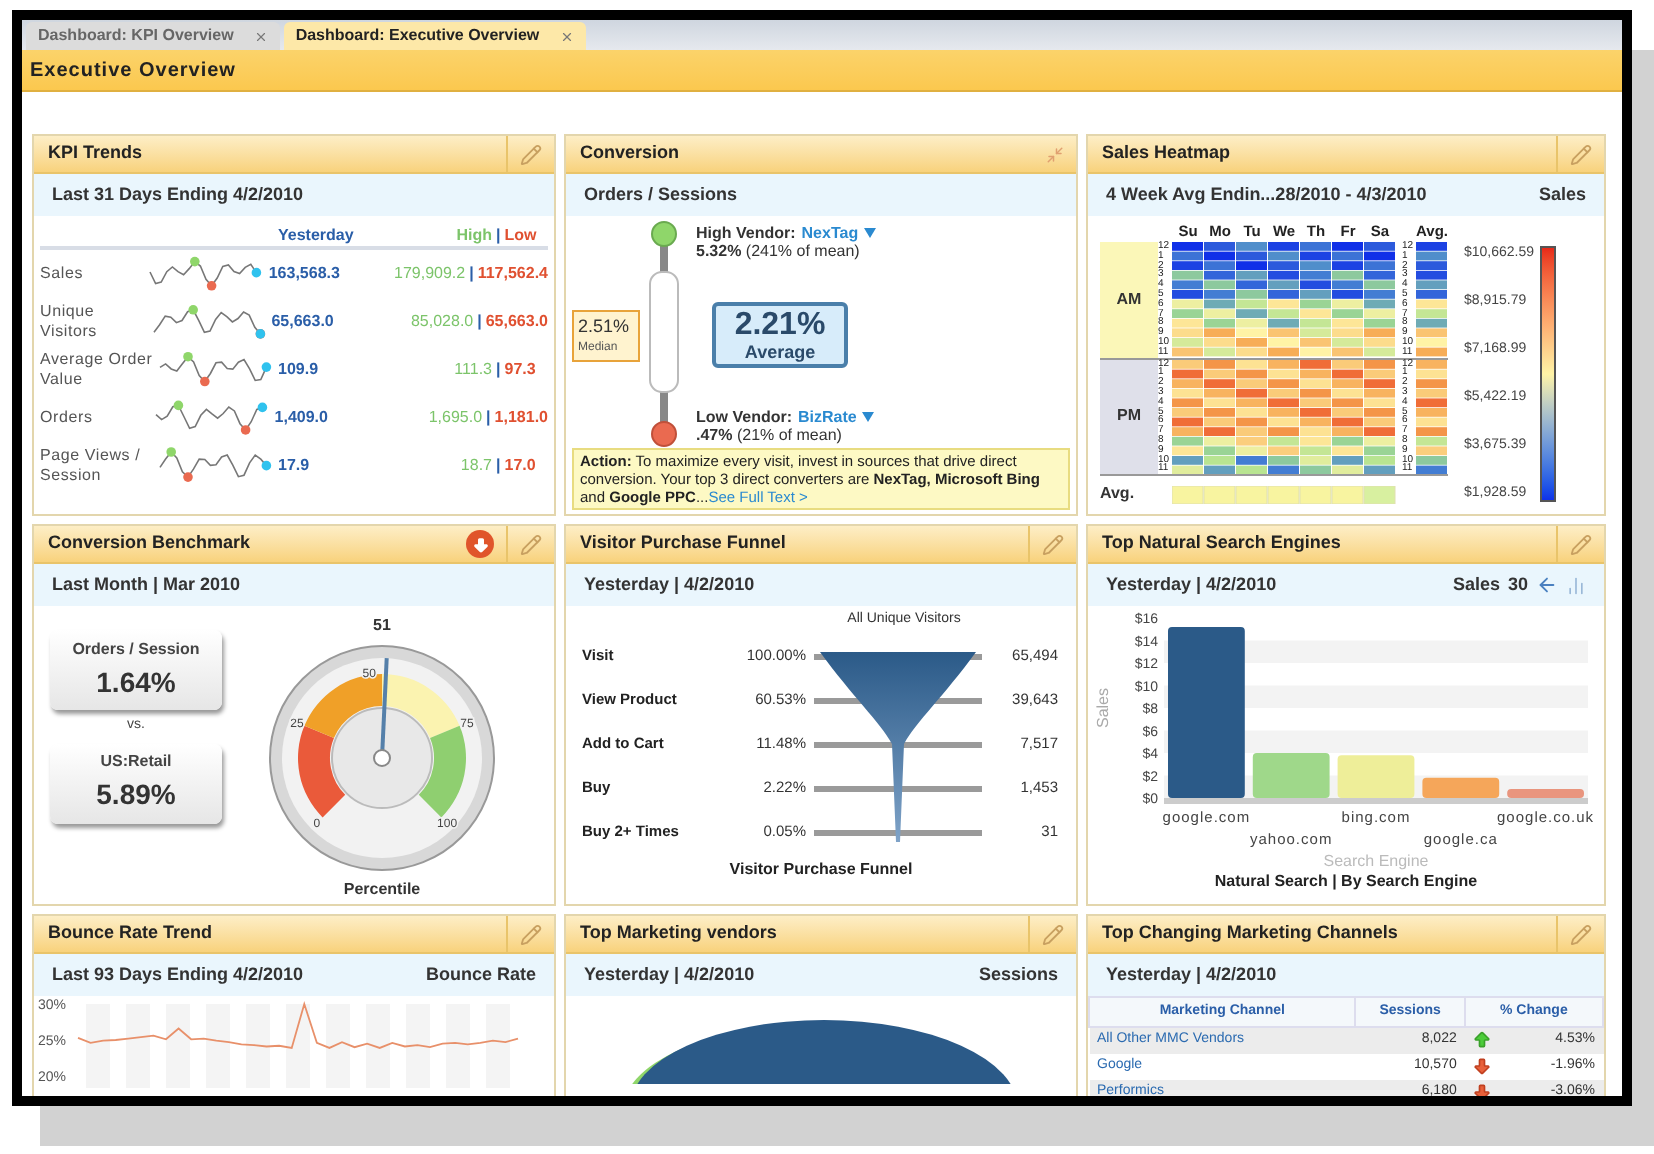 This screenshot has width=1654, height=1154. Describe the element at coordinates (780, 351) in the screenshot. I see `average-label: Average` at that location.